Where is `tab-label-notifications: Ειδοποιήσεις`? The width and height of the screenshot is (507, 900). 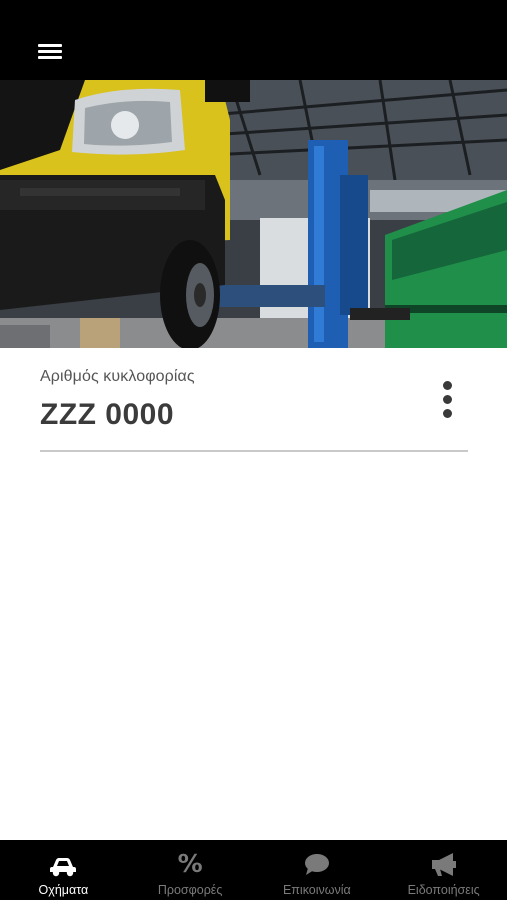
tab-label-notifications: Ειδοποιήσεις is located at coordinates (443, 890).